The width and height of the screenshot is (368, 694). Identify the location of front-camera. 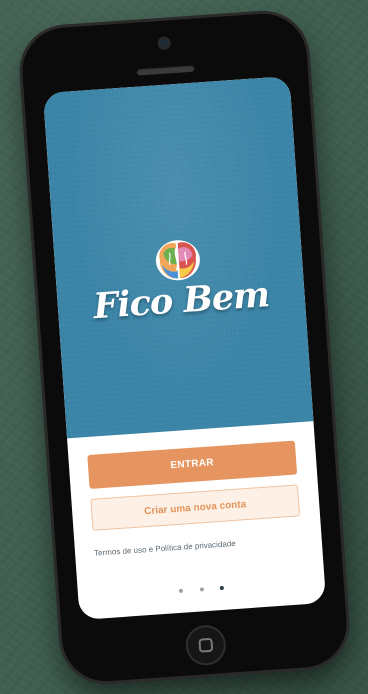
(163, 43).